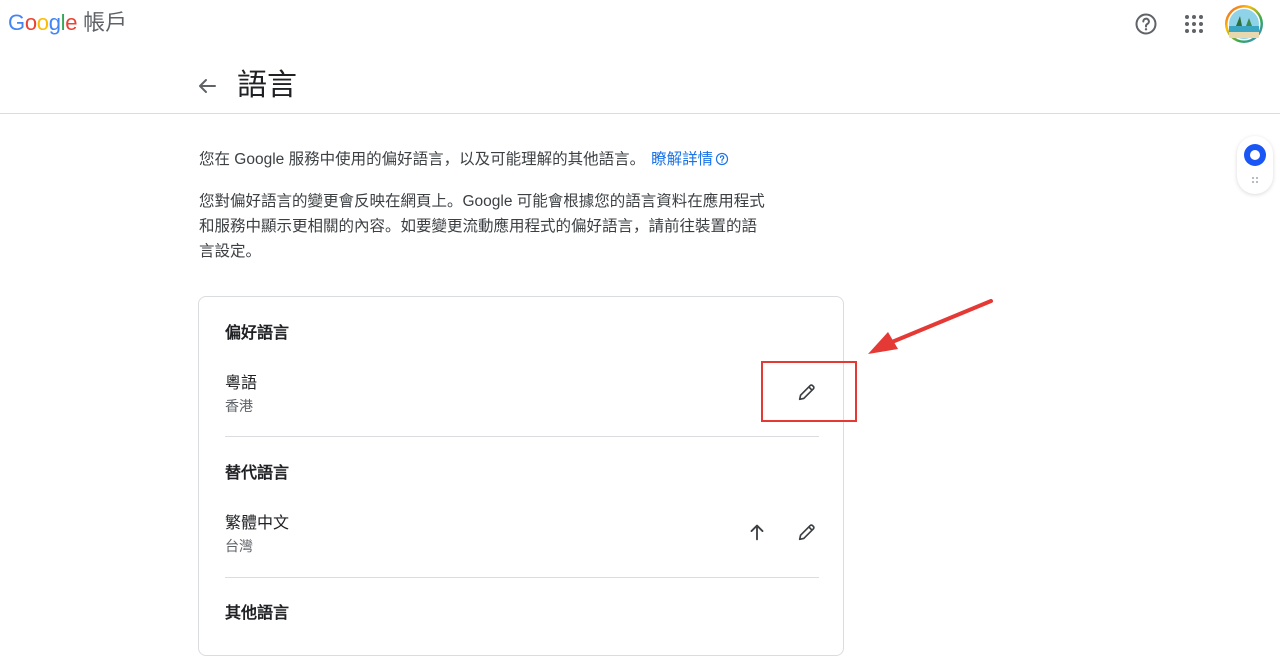 The width and height of the screenshot is (1280, 656). Describe the element at coordinates (16, 22) in the screenshot. I see `logo-letter: G` at that location.